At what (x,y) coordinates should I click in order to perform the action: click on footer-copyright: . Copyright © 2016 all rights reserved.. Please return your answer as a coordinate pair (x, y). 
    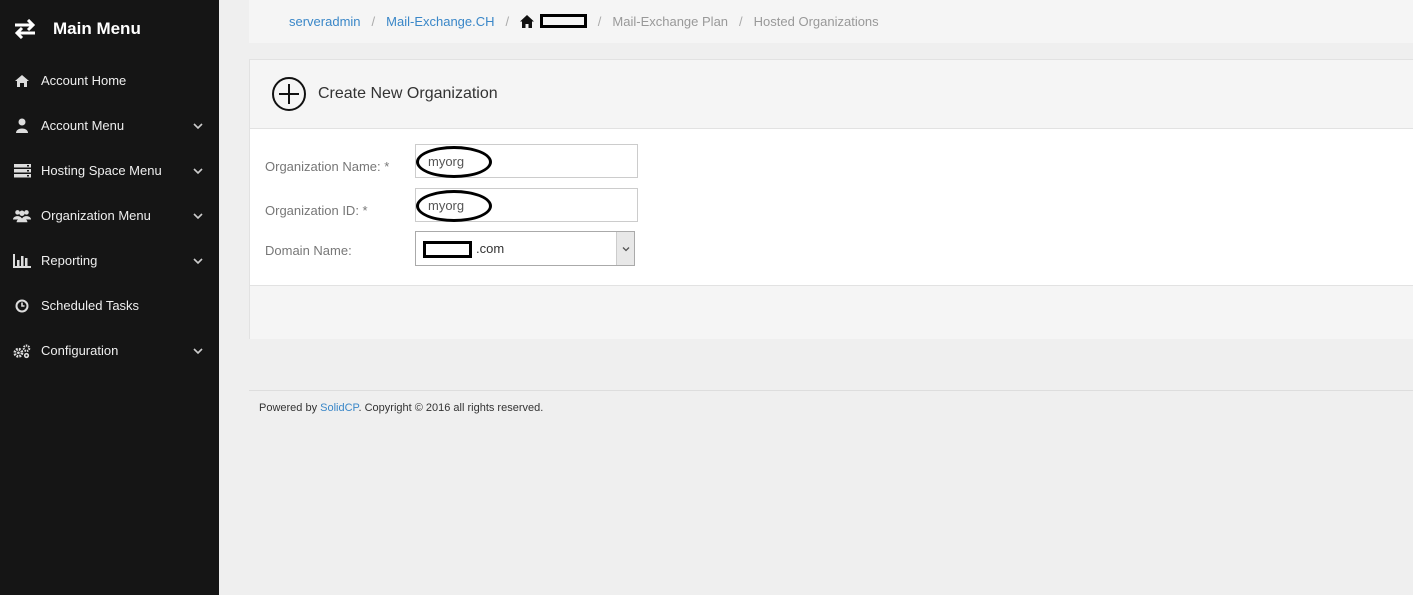
    Looking at the image, I should click on (451, 408).